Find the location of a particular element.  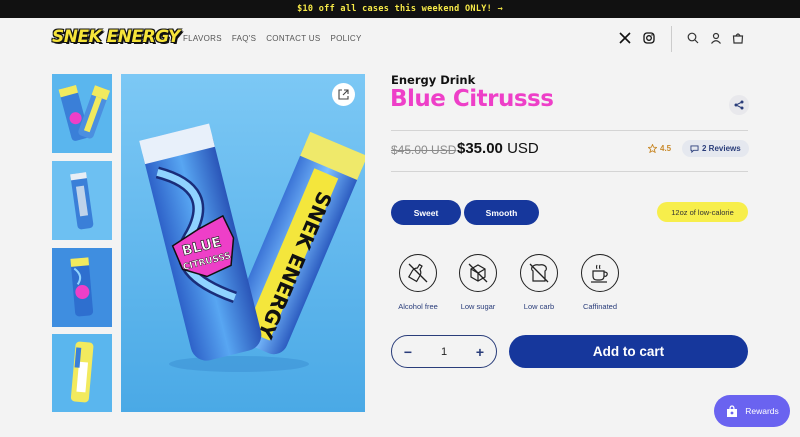

x-icon is located at coordinates (625, 38).